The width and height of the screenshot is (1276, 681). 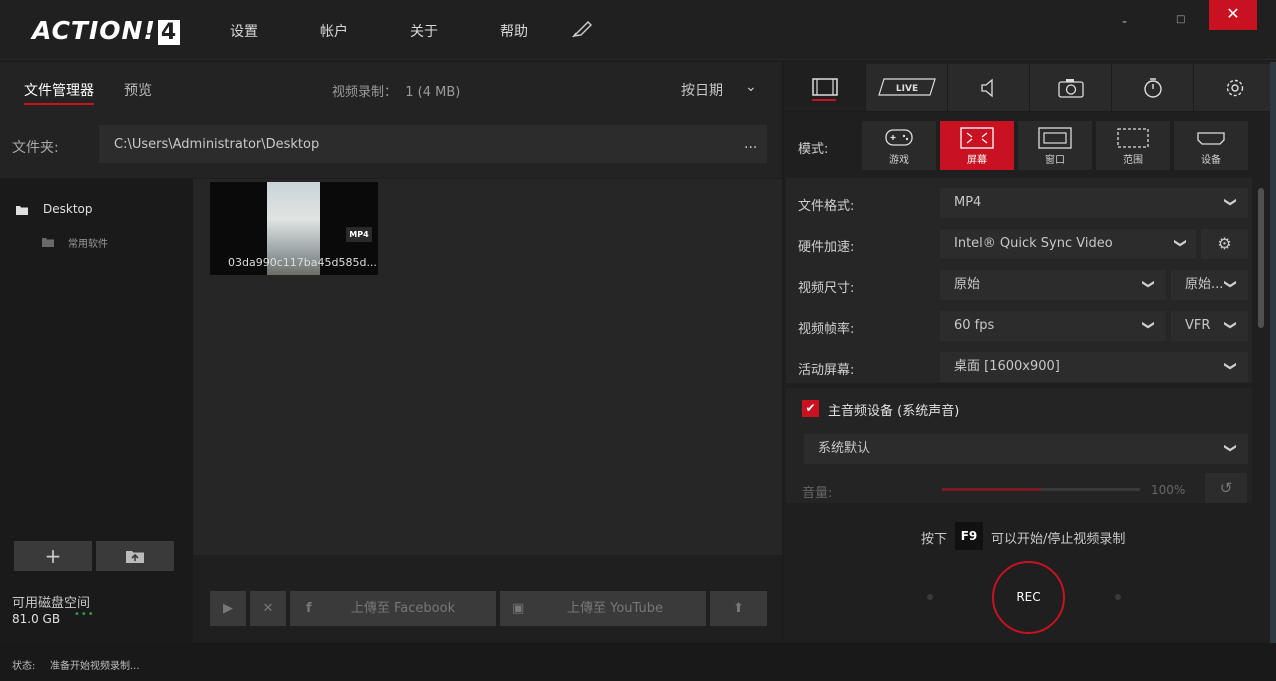 I want to click on hdmi-icon, so click(x=1211, y=139).